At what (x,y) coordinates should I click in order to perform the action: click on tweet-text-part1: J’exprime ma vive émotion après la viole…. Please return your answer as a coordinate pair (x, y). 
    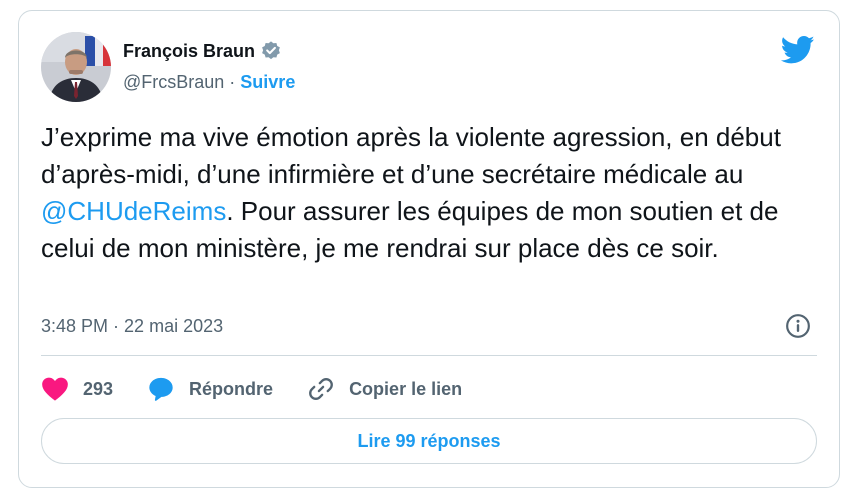
    Looking at the image, I should click on (411, 155).